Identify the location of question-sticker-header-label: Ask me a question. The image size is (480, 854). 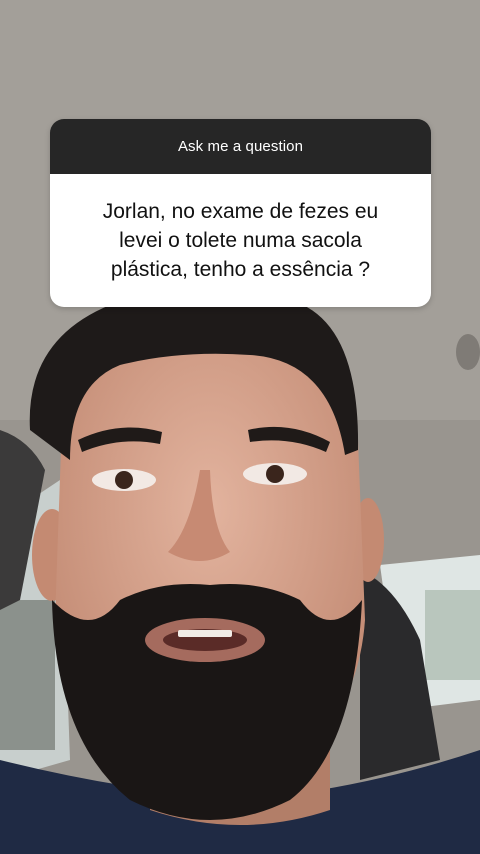
(240, 146).